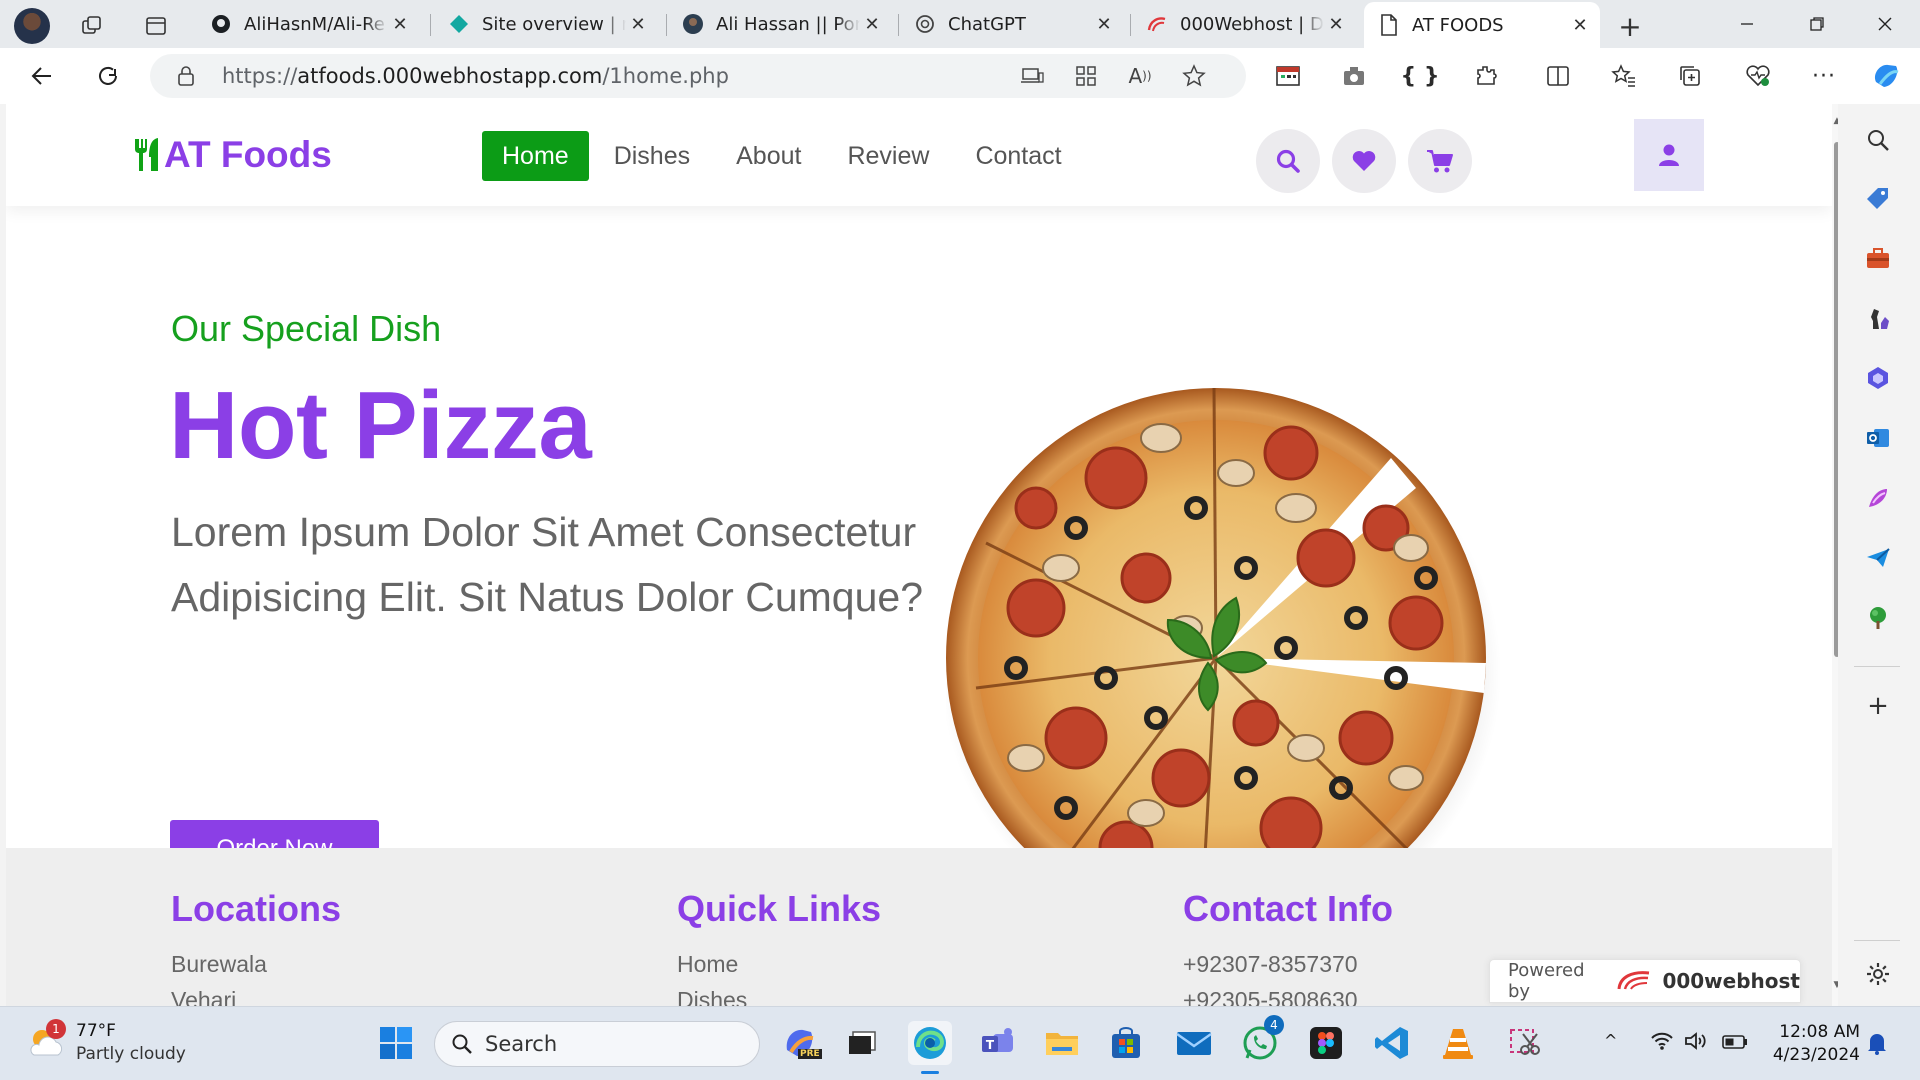 Image resolution: width=1920 pixels, height=1080 pixels. Describe the element at coordinates (1420, 76) in the screenshot. I see `json-viewer-icon: { }` at that location.